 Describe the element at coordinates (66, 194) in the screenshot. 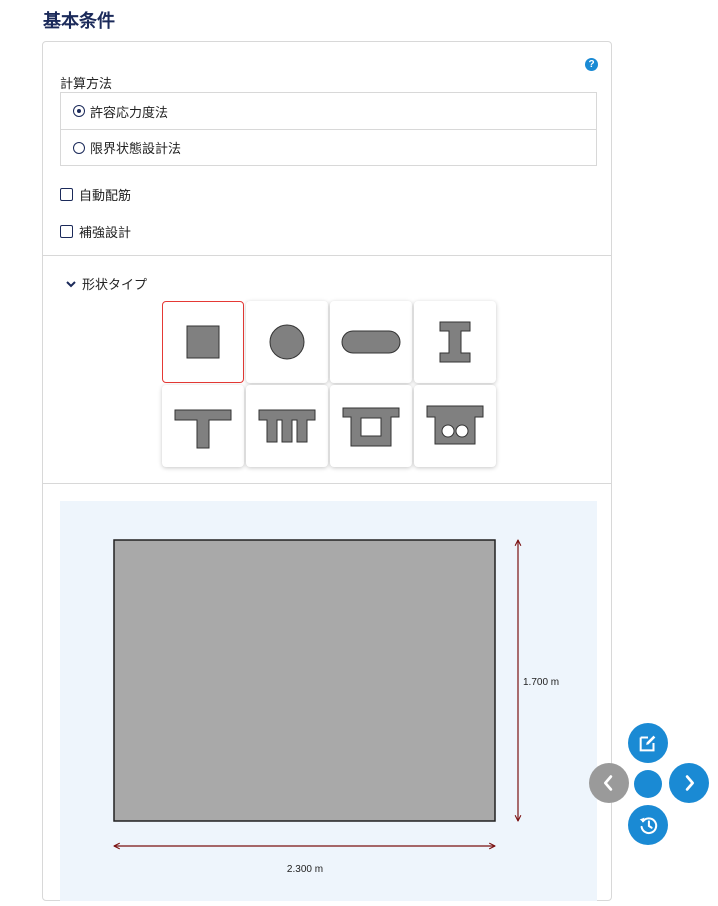

I see `auto-rebar-checkbox` at that location.